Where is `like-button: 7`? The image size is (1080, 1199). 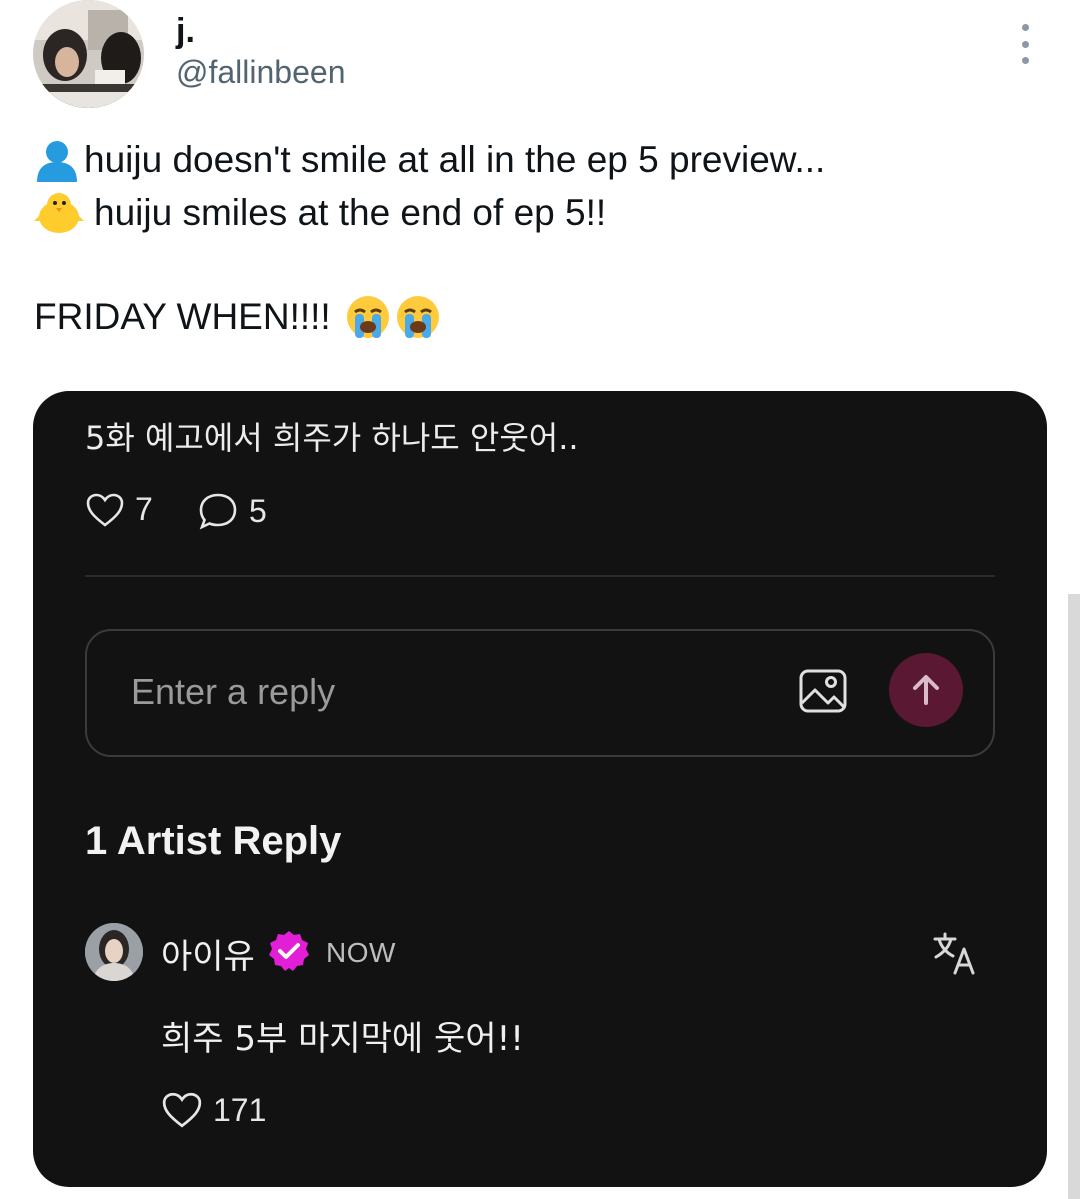
like-button: 7 is located at coordinates (119, 509).